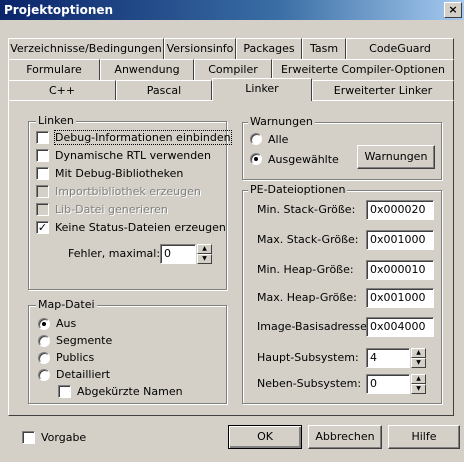 This screenshot has width=464, height=462. Describe the element at coordinates (111, 209) in the screenshot. I see `checkbox-label: Lib-Datei generieren` at that location.